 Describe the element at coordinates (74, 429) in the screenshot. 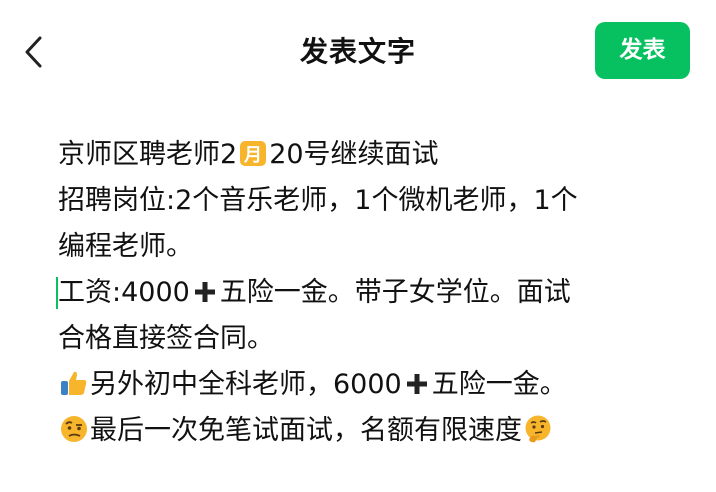

I see `raised-eyebrow-emoji` at that location.